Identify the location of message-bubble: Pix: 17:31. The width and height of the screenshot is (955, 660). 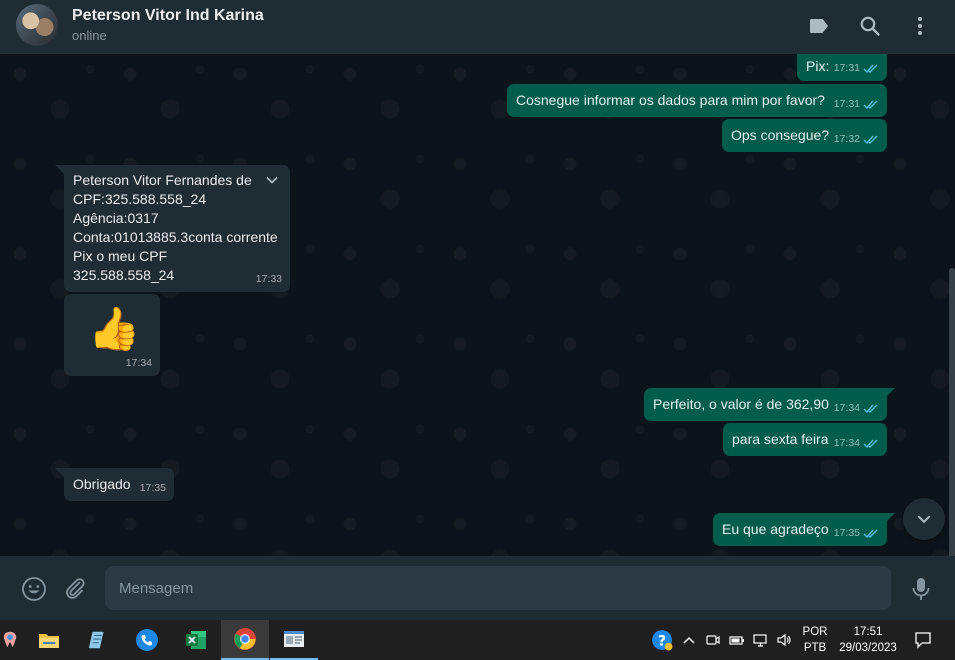
(842, 67).